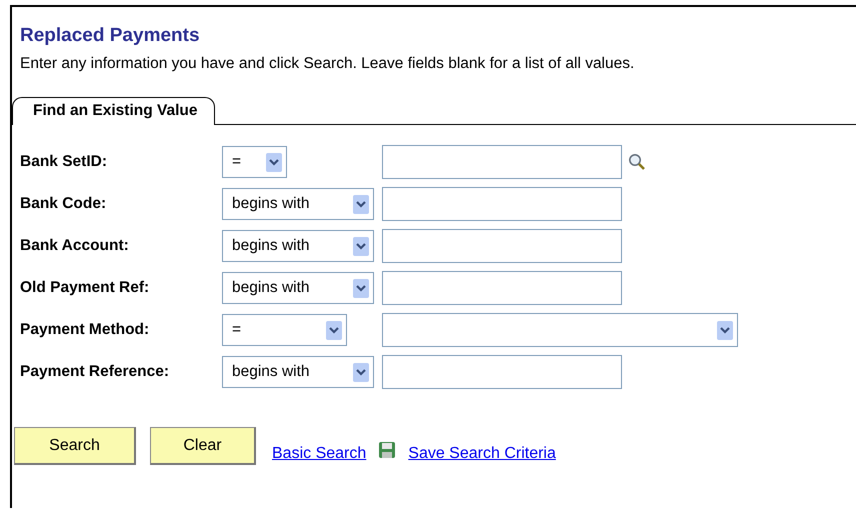 The image size is (856, 510). I want to click on field-label: Payment Method:, so click(85, 330).